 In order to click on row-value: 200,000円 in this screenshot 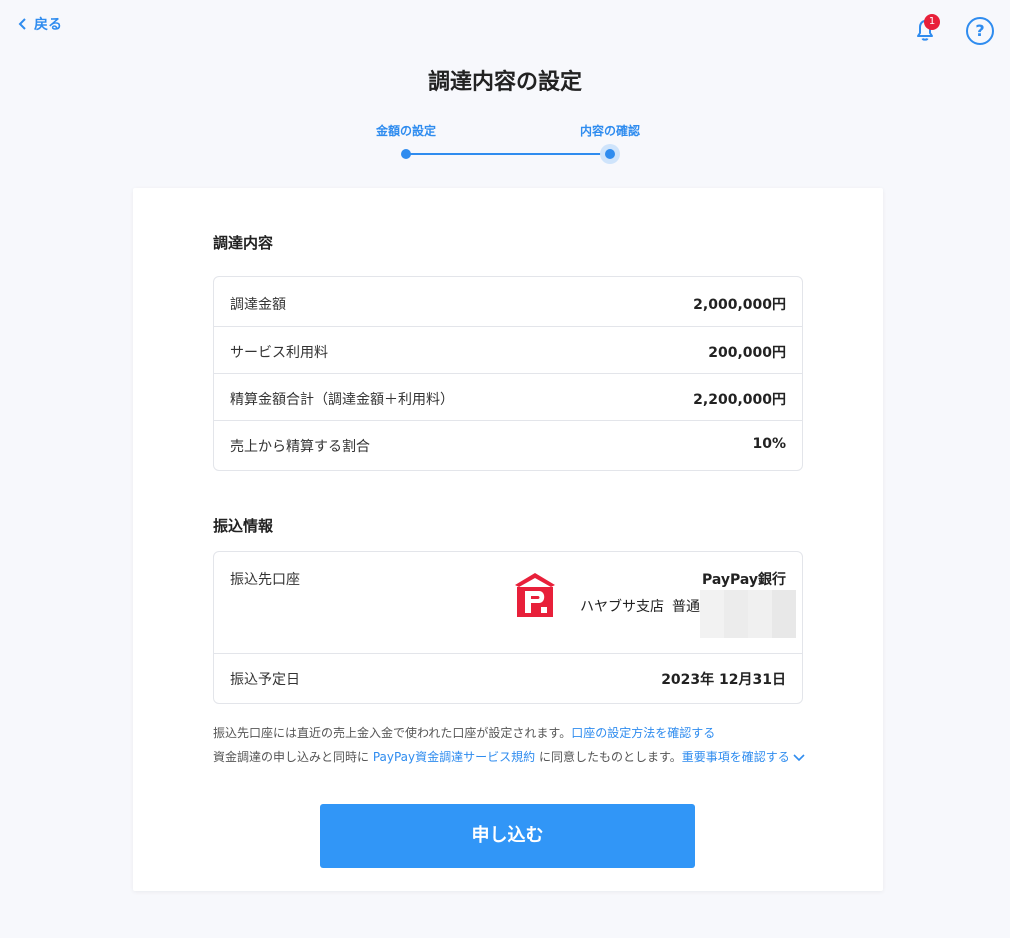, I will do `click(747, 353)`.